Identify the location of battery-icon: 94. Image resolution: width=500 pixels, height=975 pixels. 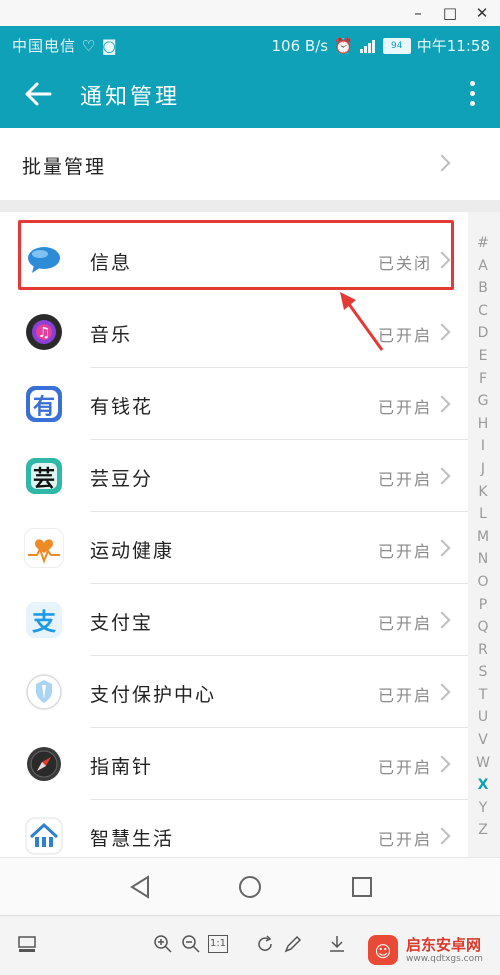
(396, 45).